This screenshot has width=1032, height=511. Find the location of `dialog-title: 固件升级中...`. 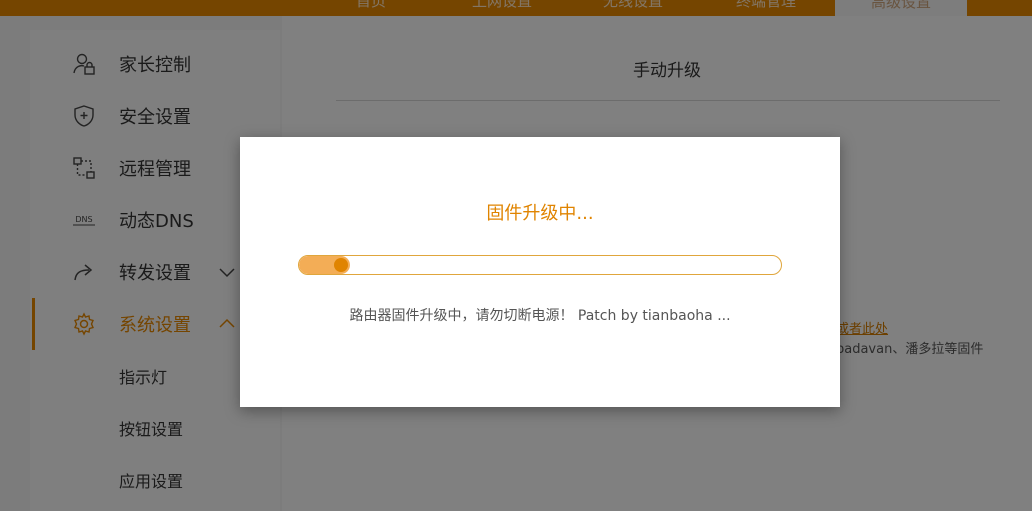

dialog-title: 固件升级中... is located at coordinates (540, 213).